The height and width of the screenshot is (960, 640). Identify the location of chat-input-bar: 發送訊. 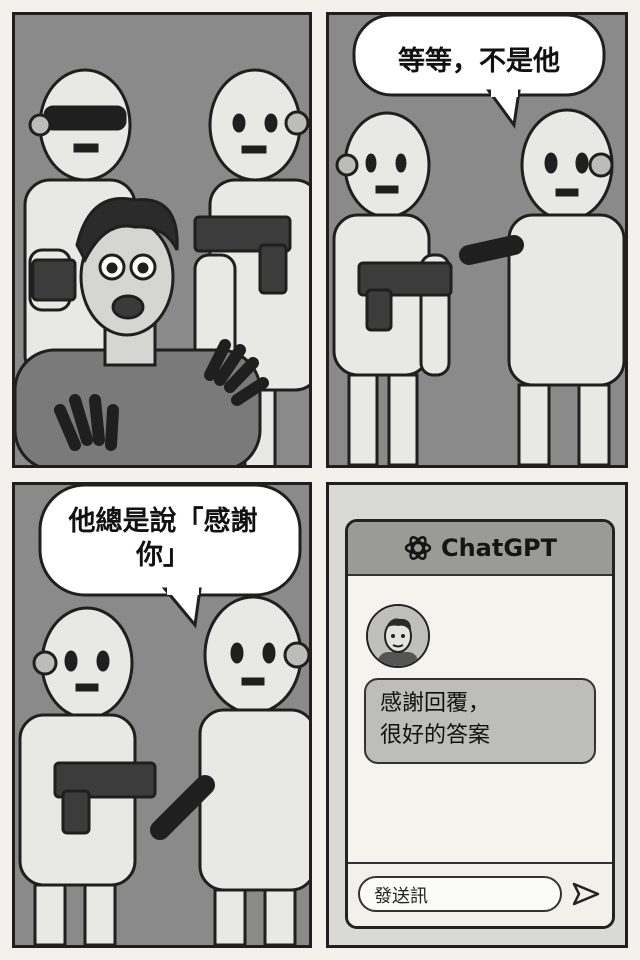
(480, 894).